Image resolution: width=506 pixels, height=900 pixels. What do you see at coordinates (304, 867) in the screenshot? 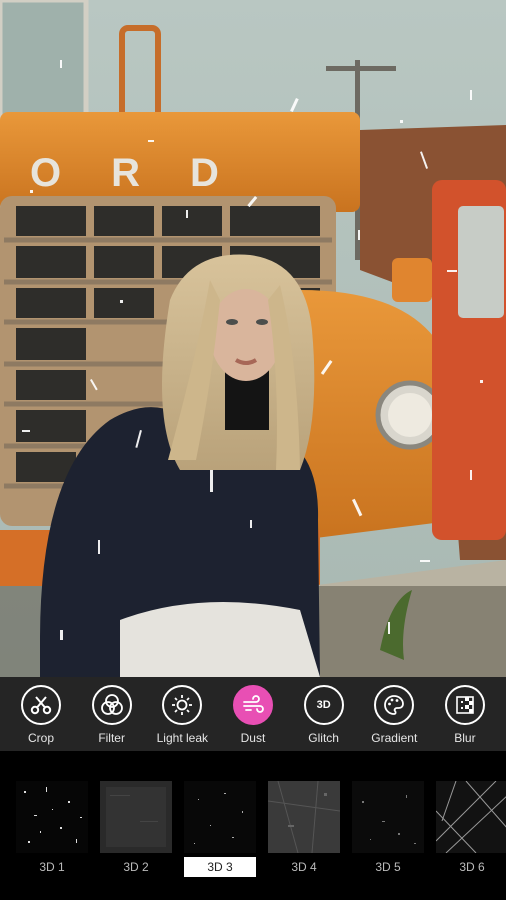
I see `preset-label: 3D 4` at bounding box center [304, 867].